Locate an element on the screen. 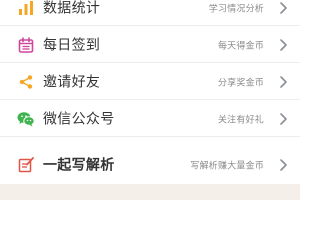 This screenshot has width=320, height=240. menu-item-hint: 写解析赚大量金币 is located at coordinates (227, 166).